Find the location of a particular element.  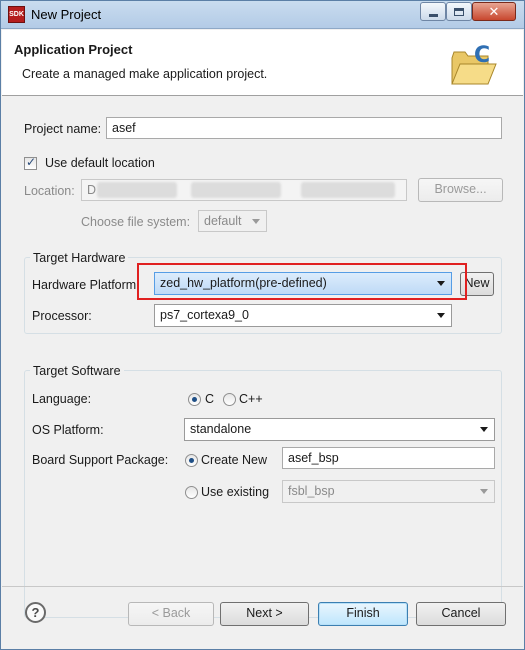

checkmark-icon: ✓ is located at coordinates (31, 162).